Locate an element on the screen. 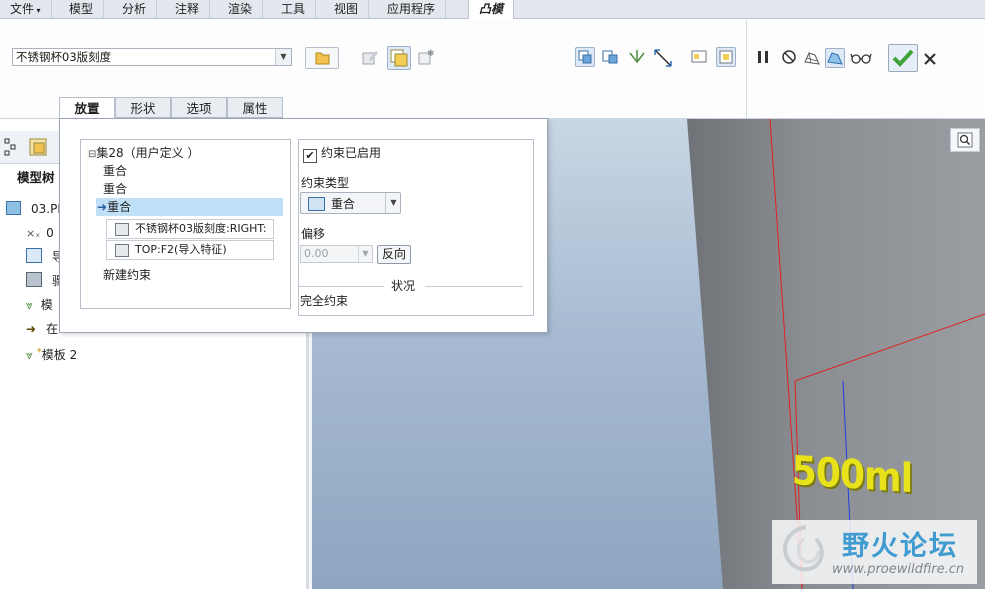  tab-properties: 属性 is located at coordinates (255, 107).